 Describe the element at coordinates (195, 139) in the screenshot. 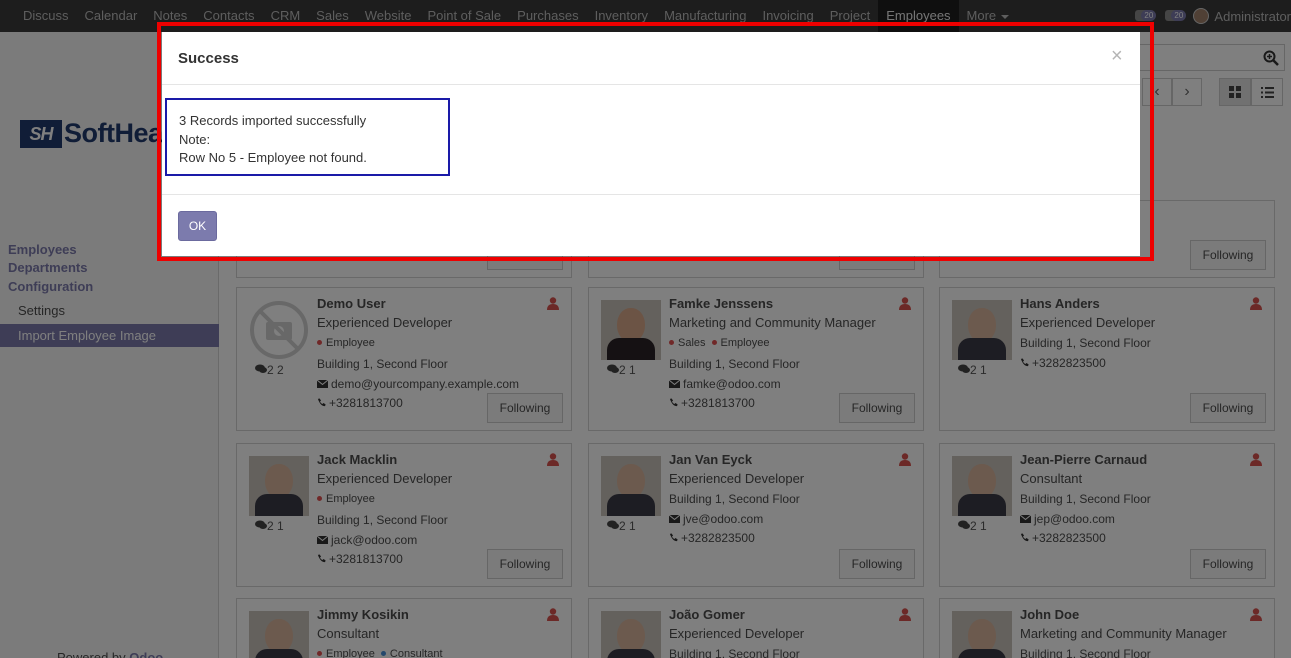

I see `message-line: Note:` at that location.